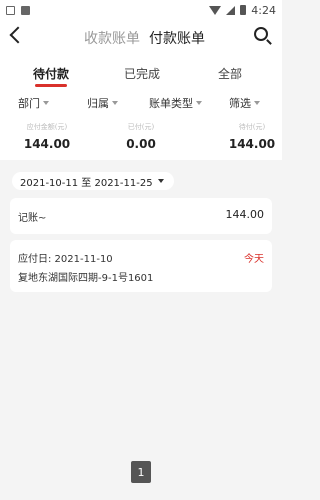 This screenshot has width=320, height=500. What do you see at coordinates (177, 38) in the screenshot?
I see `tab-payable-bills: 付款账单` at bounding box center [177, 38].